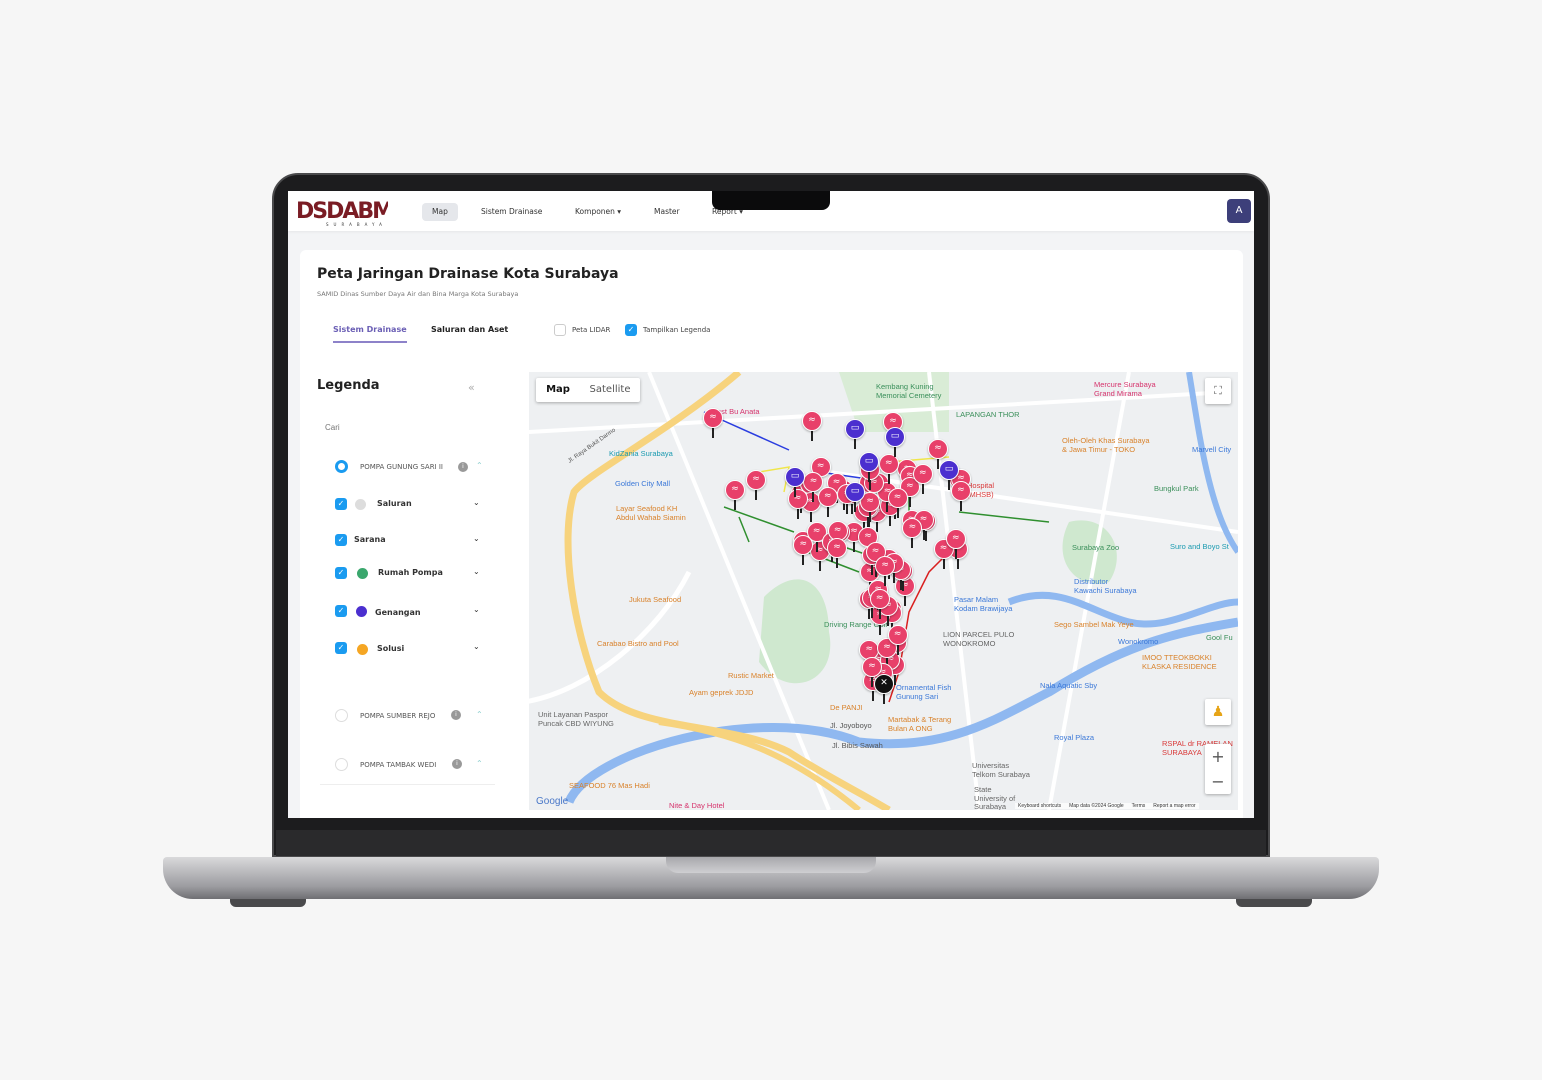 The height and width of the screenshot is (1080, 1542). I want to click on nav-map: Map, so click(440, 212).